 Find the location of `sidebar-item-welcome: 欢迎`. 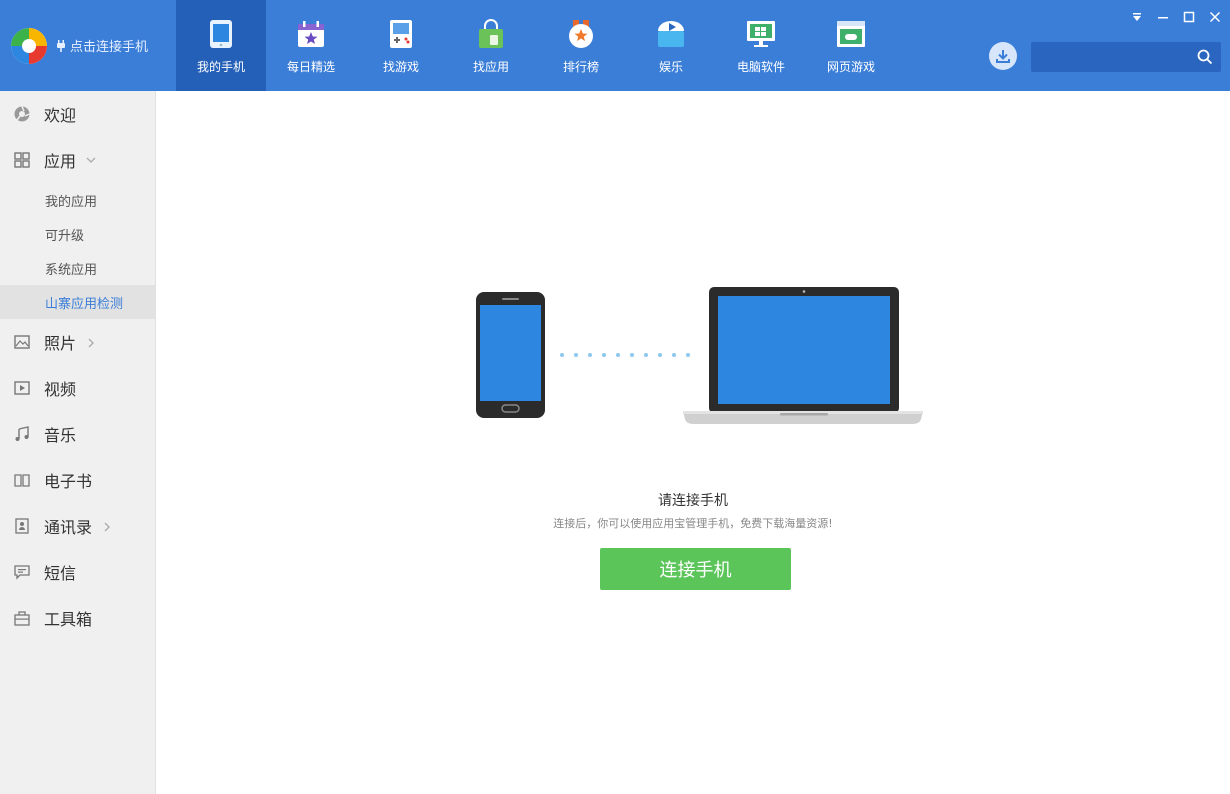

sidebar-item-welcome: 欢迎 is located at coordinates (77, 114).